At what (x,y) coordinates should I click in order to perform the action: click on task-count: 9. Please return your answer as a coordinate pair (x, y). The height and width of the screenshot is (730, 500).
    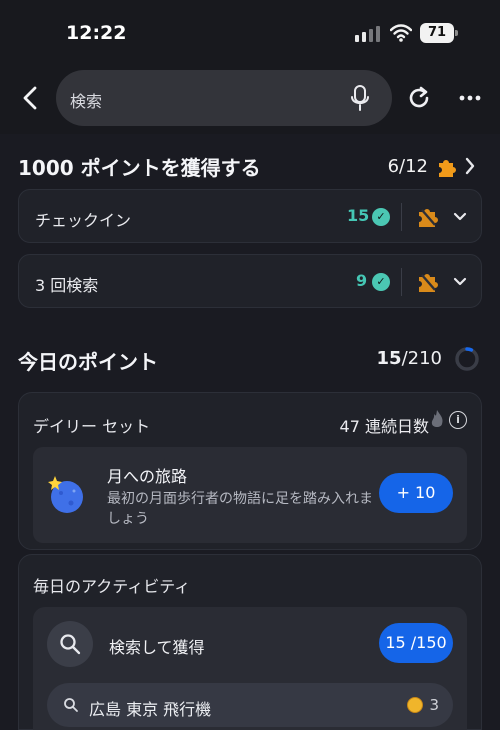
    Looking at the image, I should click on (362, 280).